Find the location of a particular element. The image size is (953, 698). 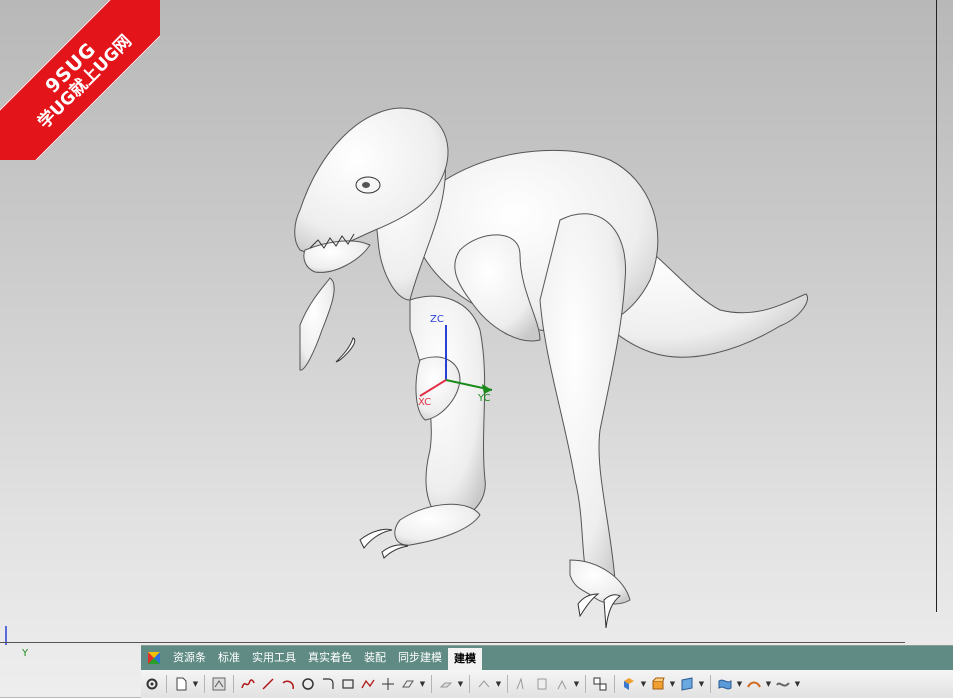

boolean-icon is located at coordinates (600, 684).